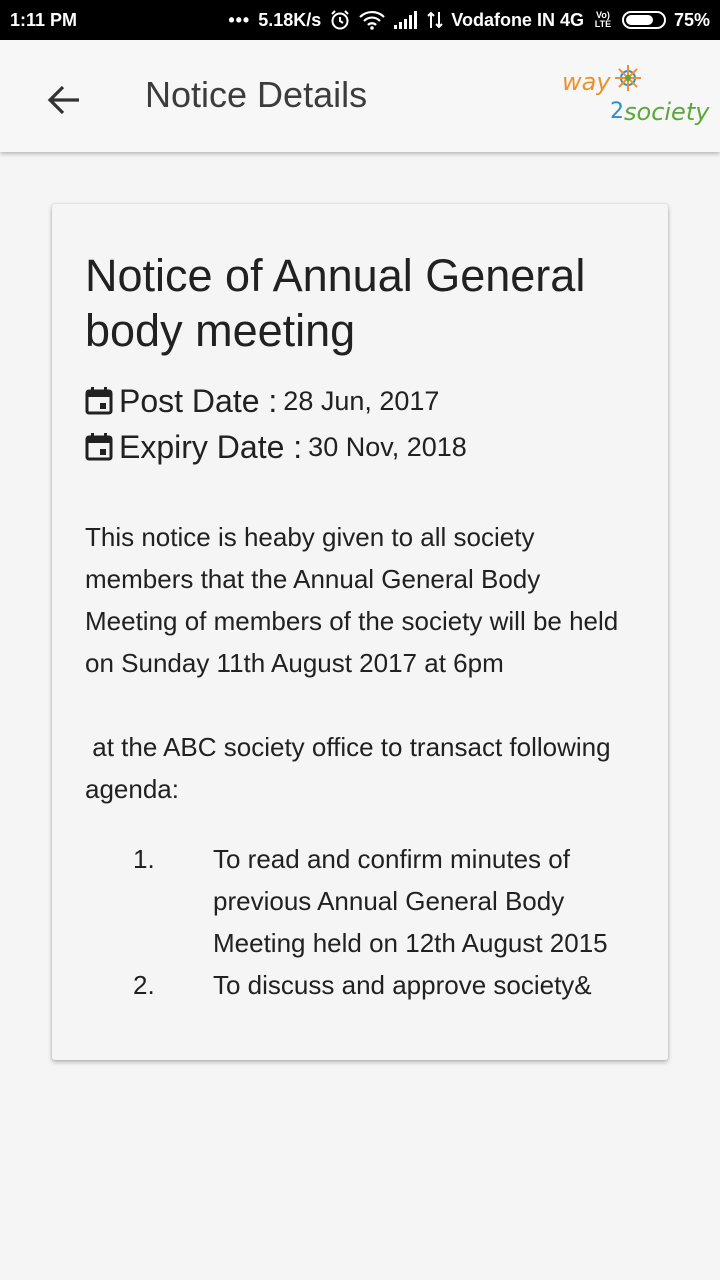  Describe the element at coordinates (639, 20) in the screenshot. I see `battery-fill` at that location.